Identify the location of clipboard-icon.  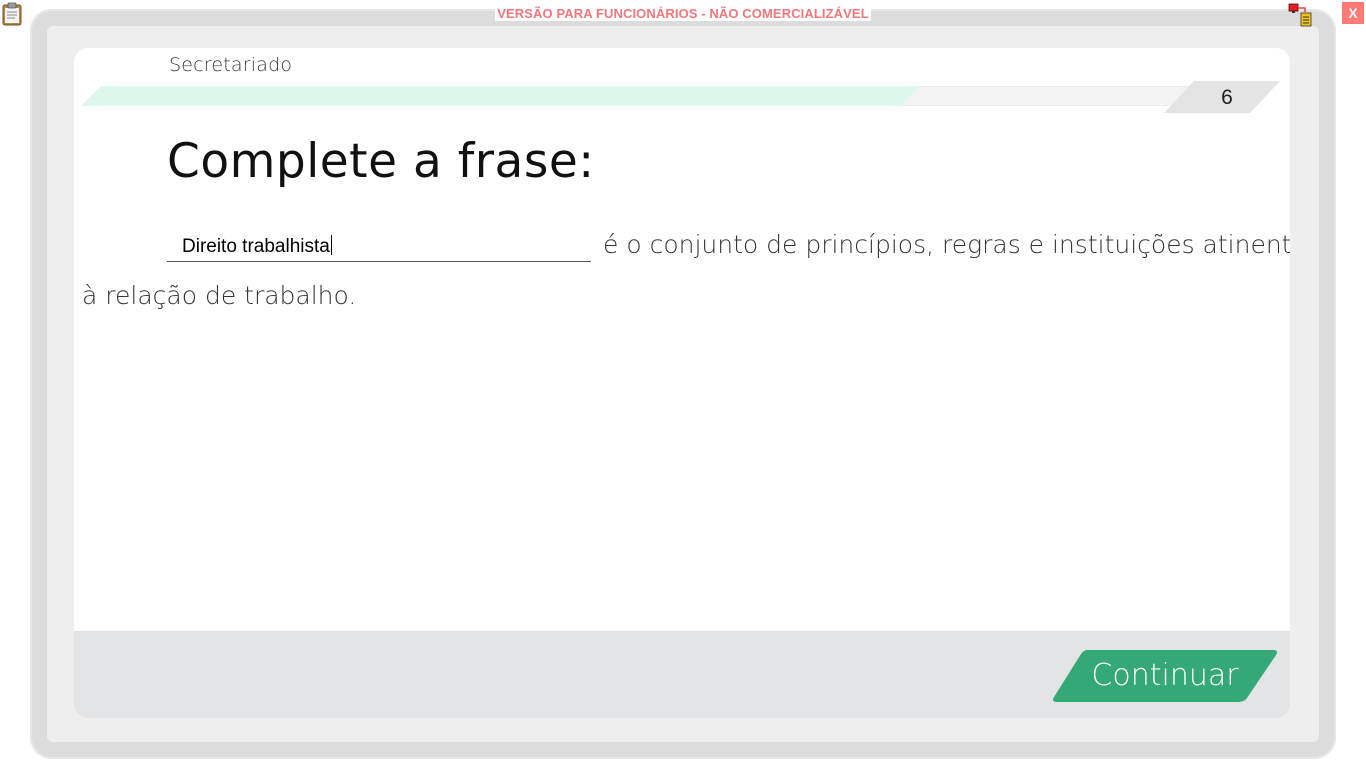
(12, 14).